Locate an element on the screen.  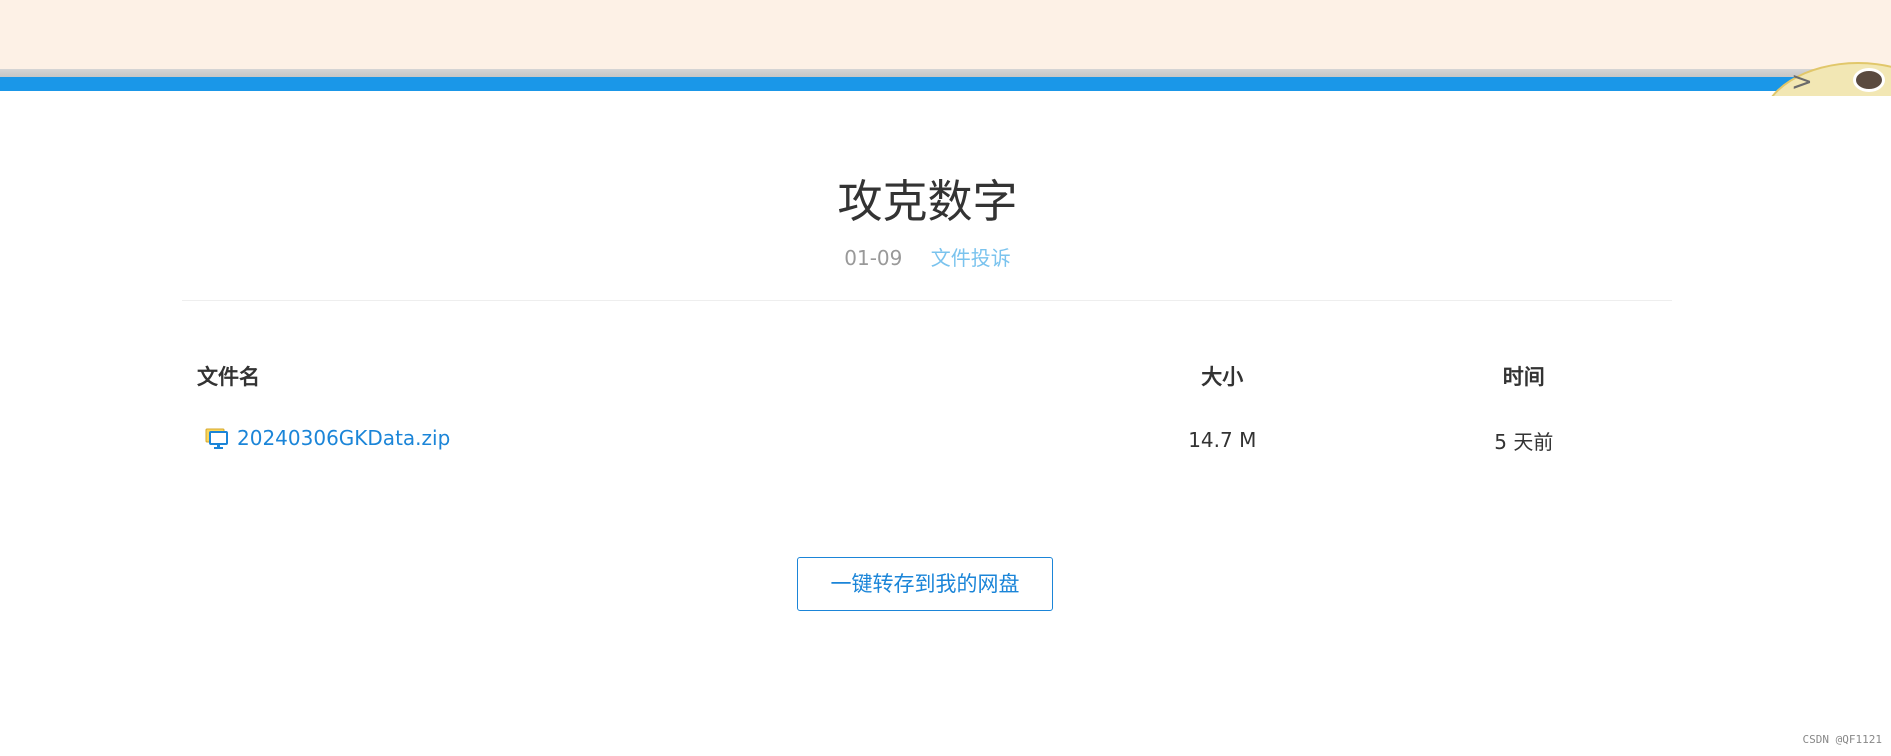
file-size-cell: 14.7 M is located at coordinates (1222, 440).